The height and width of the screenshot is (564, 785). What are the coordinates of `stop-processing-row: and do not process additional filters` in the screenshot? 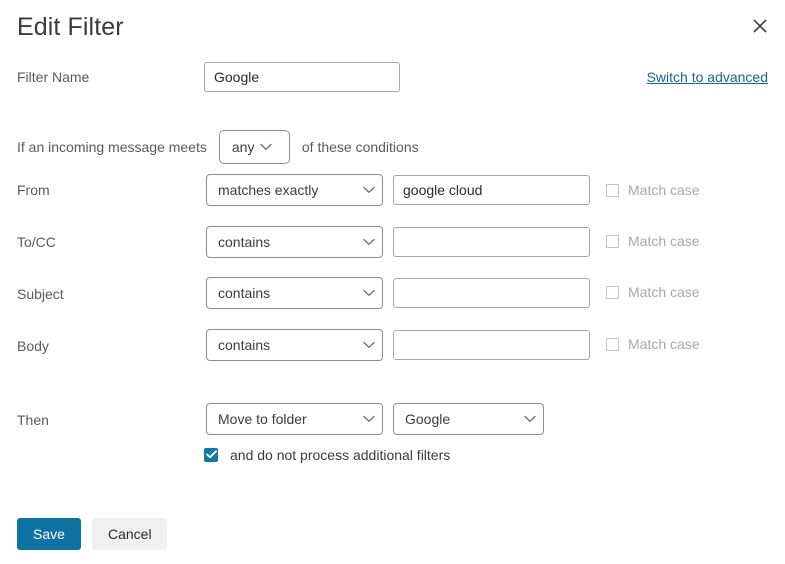 It's located at (327, 455).